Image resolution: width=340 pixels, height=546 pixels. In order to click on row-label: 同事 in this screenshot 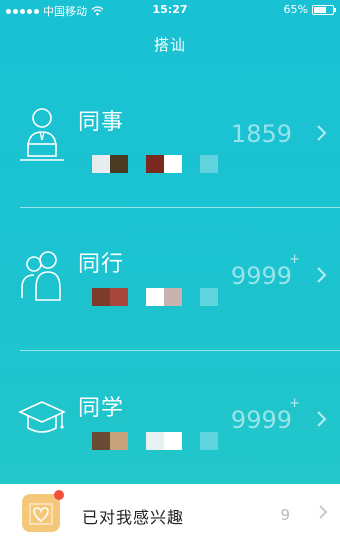, I will do `click(101, 122)`.